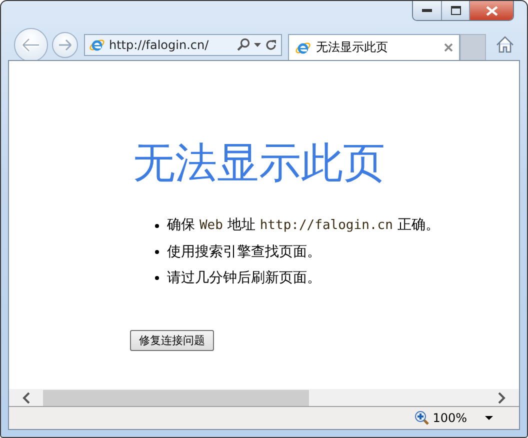 The height and width of the screenshot is (438, 528). Describe the element at coordinates (502, 398) in the screenshot. I see `chevron-right-icon` at that location.